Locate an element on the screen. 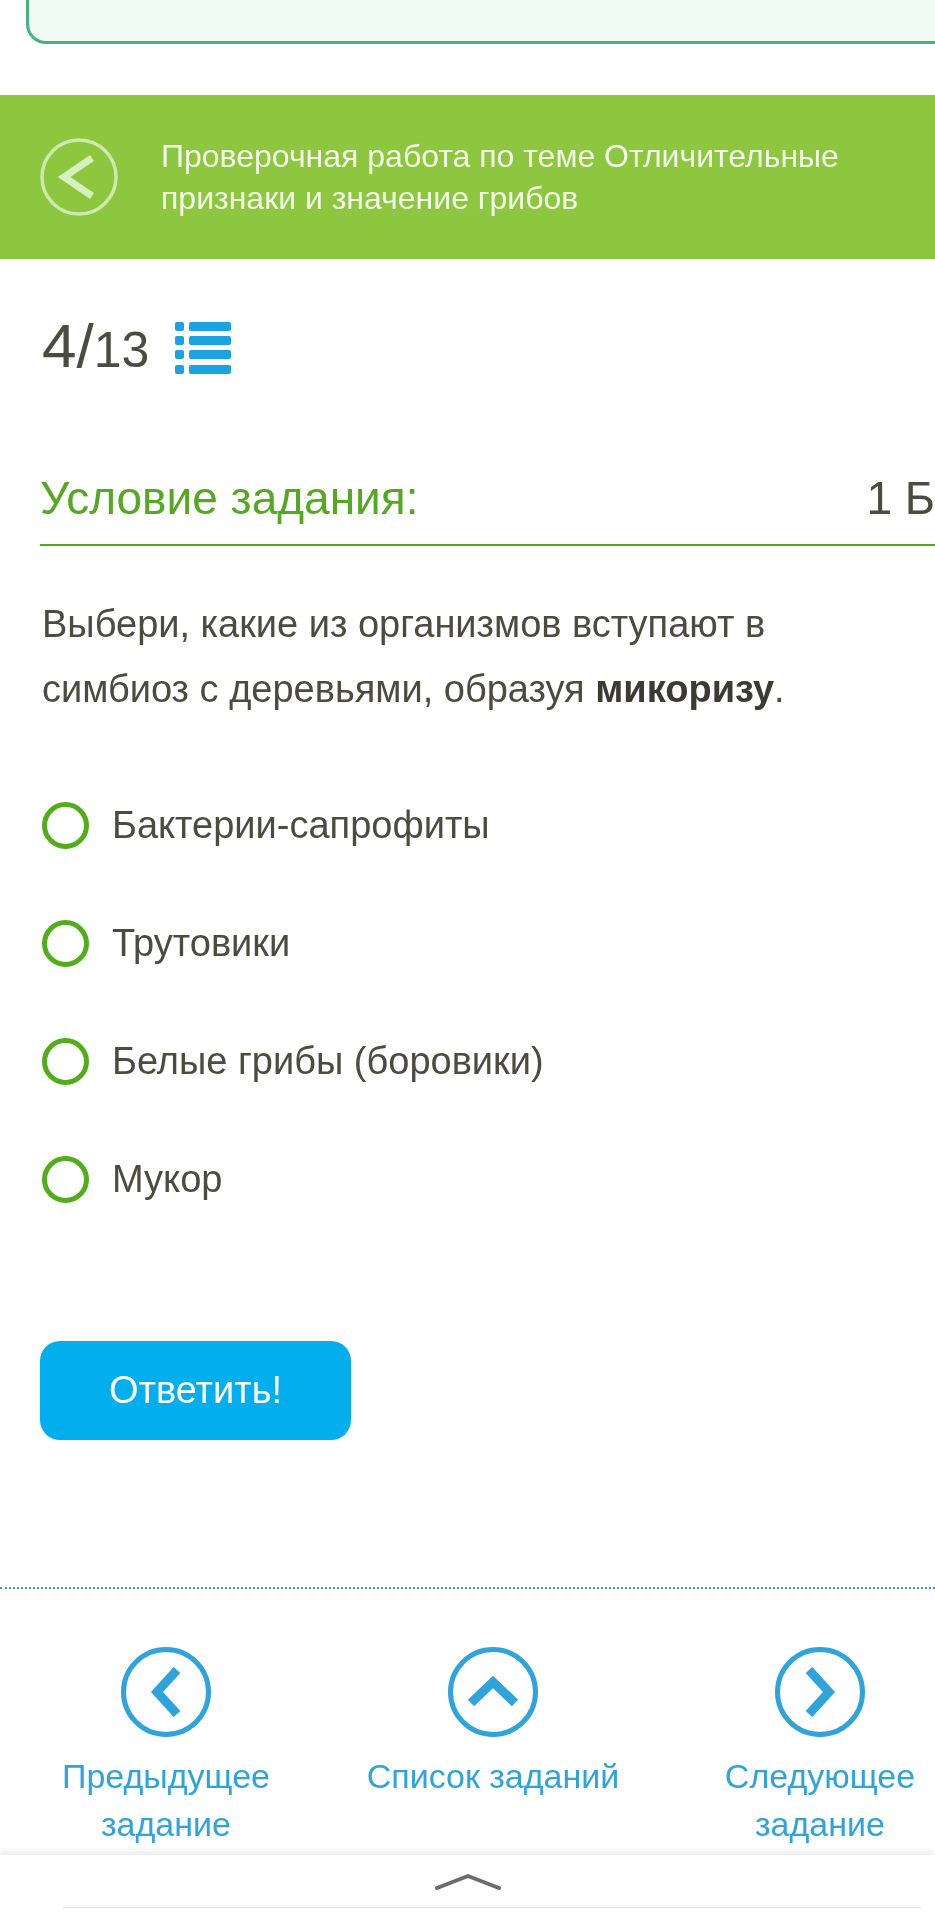 The image size is (935, 1920). chevron-up-icon is located at coordinates (467, 1882).